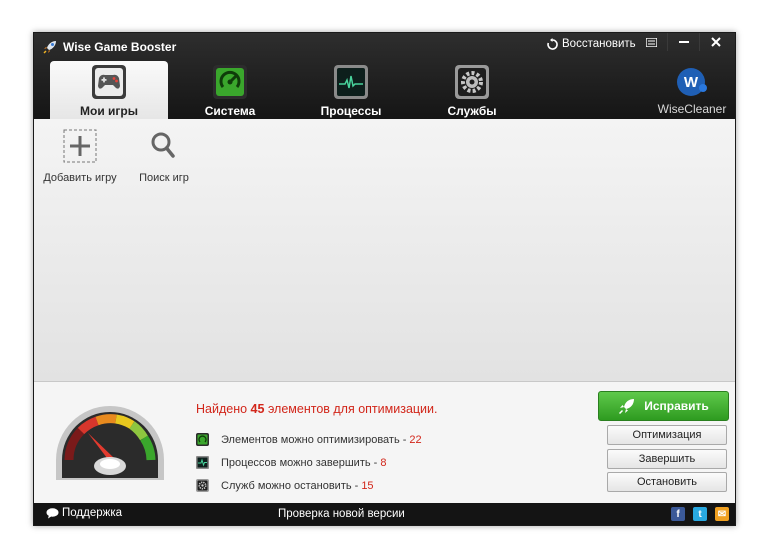 Image resolution: width=768 pixels, height=558 pixels. What do you see at coordinates (299, 462) in the screenshot?
I see `issue-label: Процессов можно завершить -` at bounding box center [299, 462].